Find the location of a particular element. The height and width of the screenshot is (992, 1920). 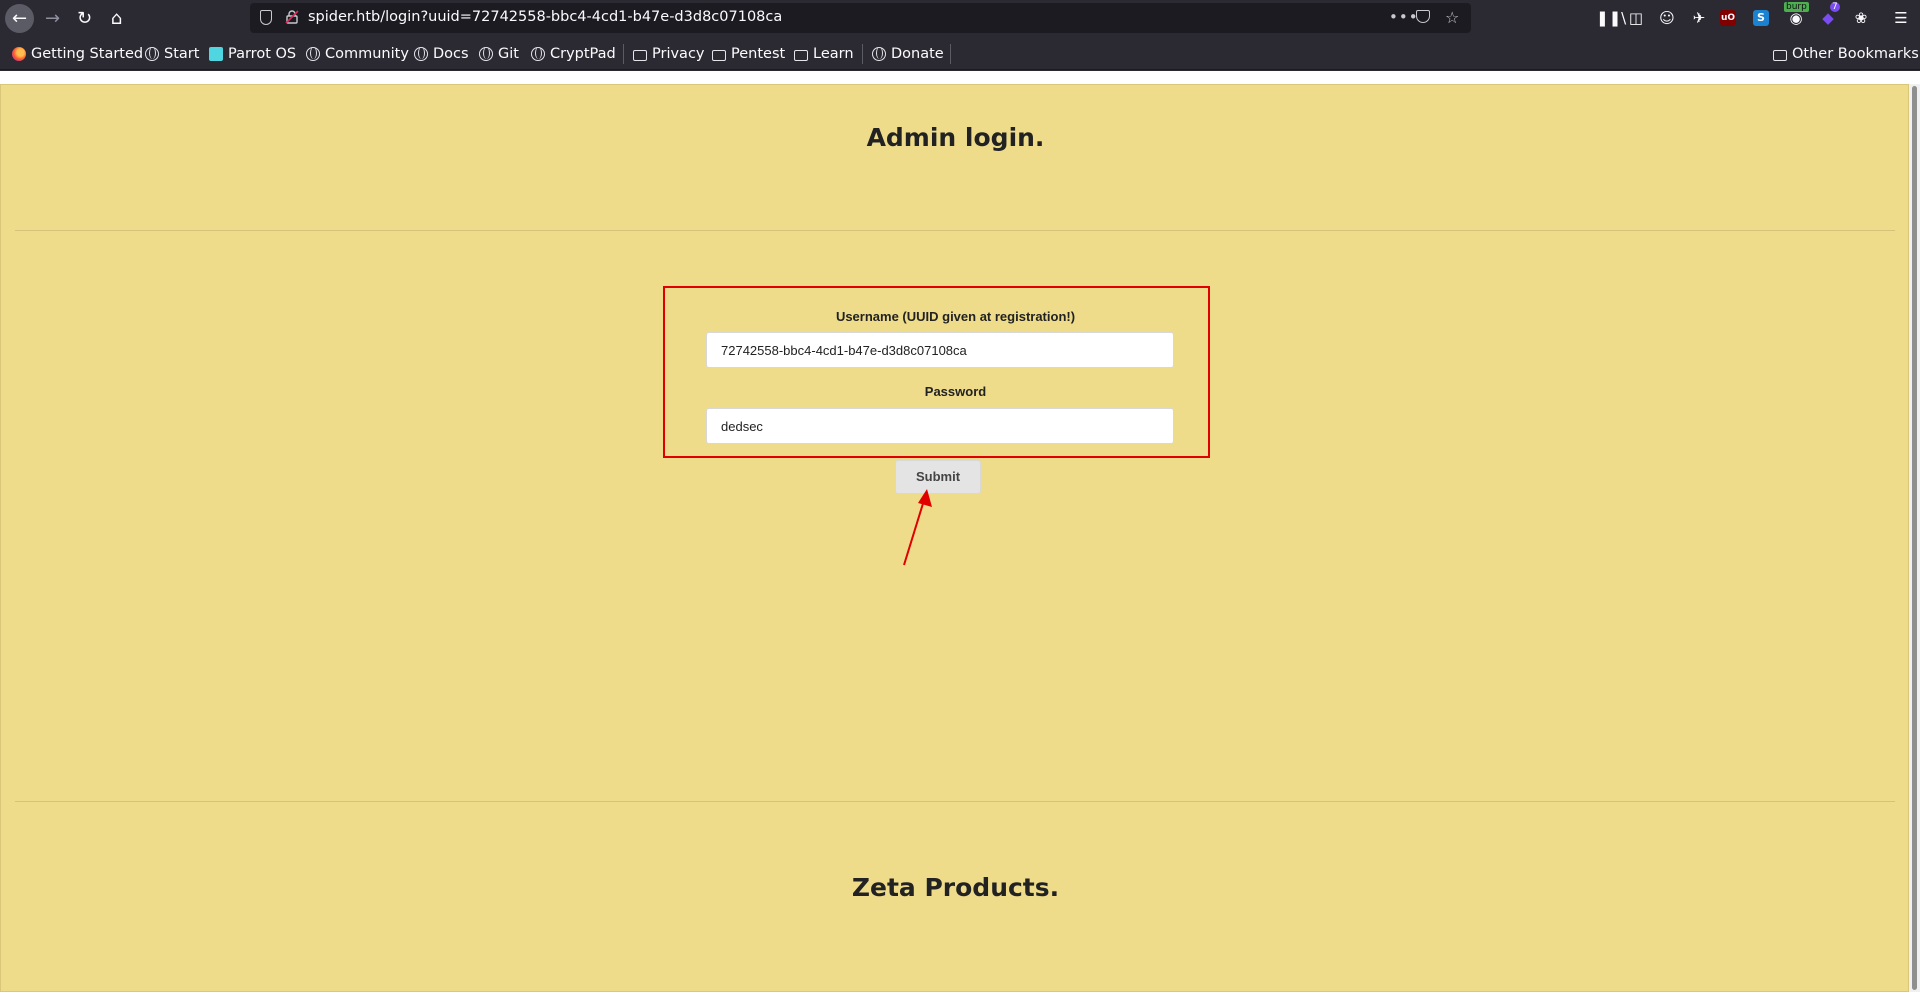

bookmark-label: Other Bookmarks is located at coordinates (1855, 54).